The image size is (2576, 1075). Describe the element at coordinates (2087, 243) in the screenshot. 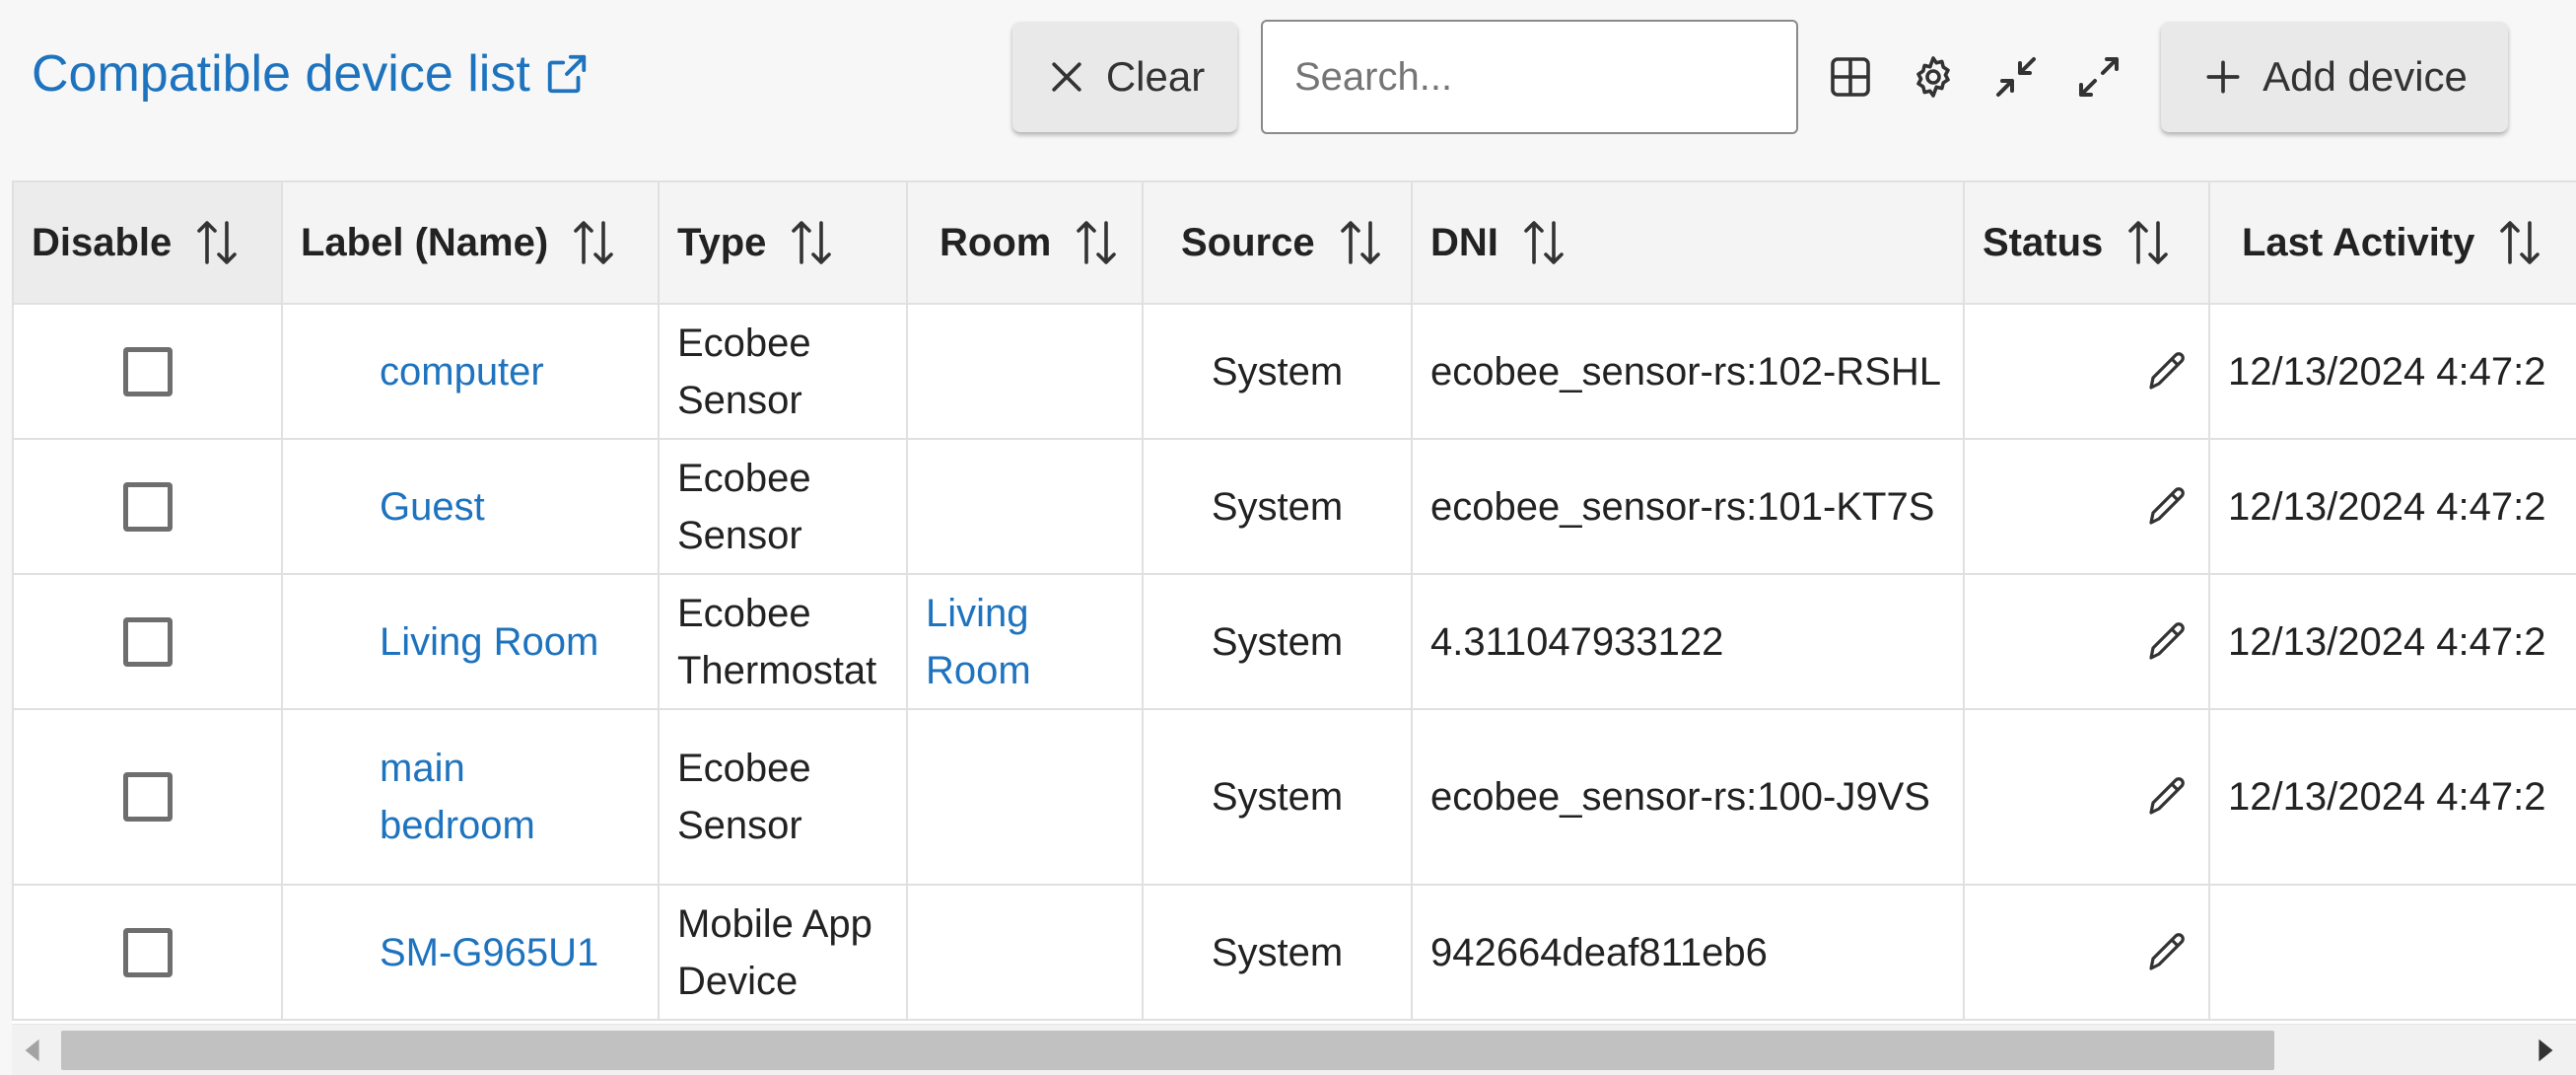

I see `column-header-status: Status` at that location.